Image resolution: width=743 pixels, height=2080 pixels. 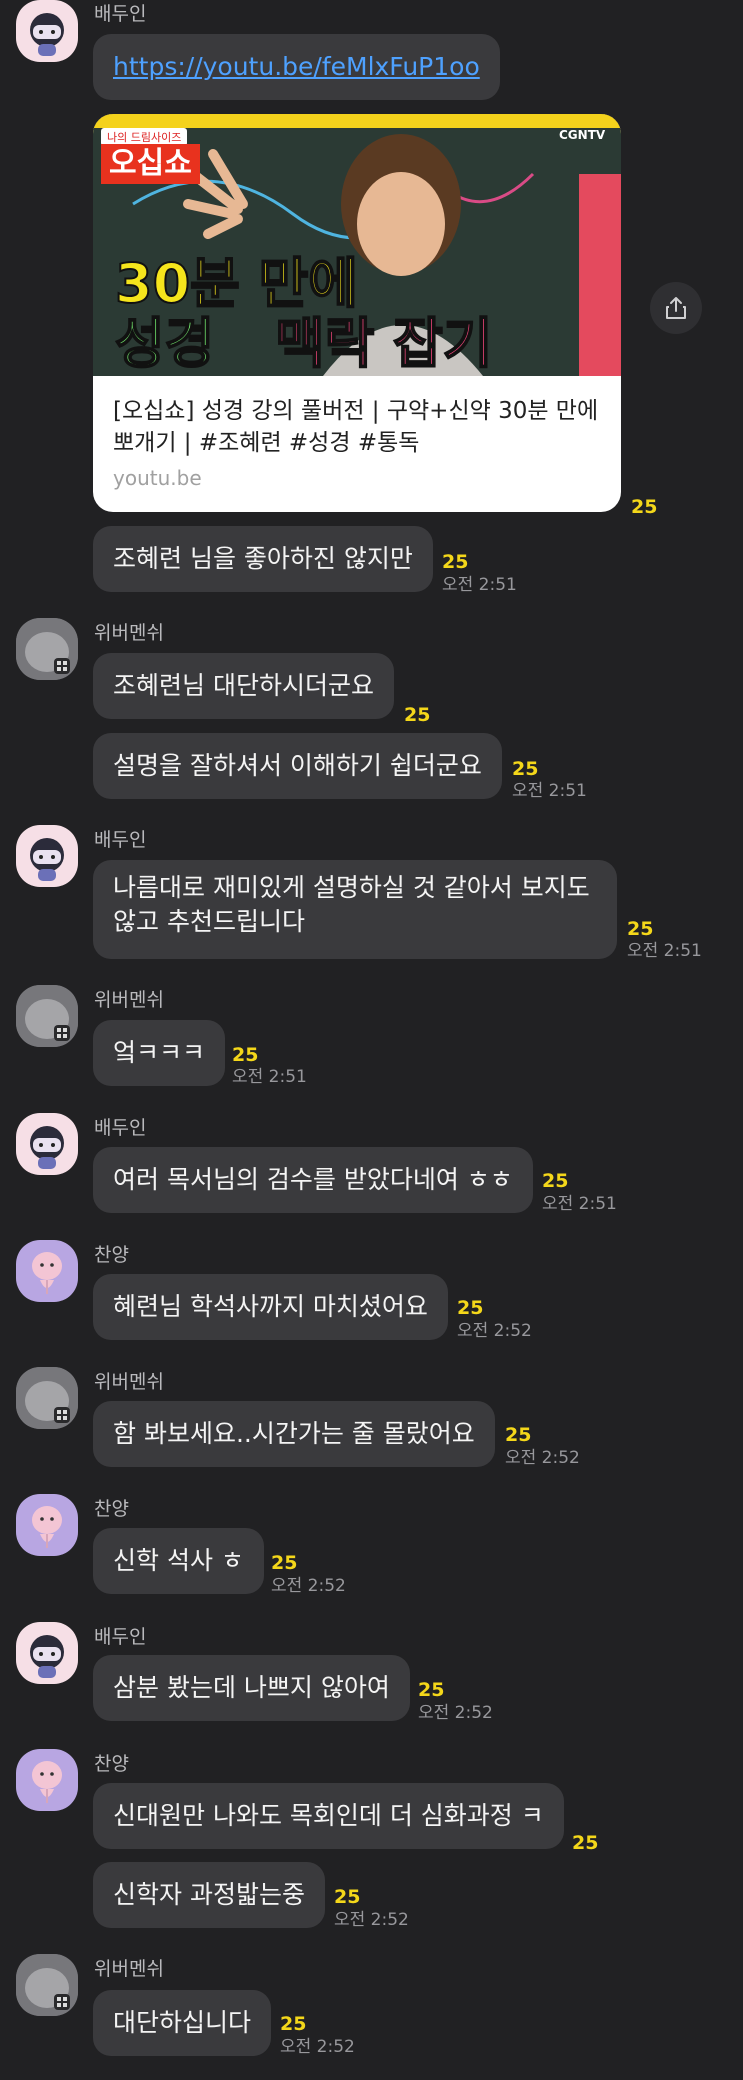 I want to click on message-text: 설명을 잘하셔서 이해하기 쉽더군요, so click(x=297, y=765).